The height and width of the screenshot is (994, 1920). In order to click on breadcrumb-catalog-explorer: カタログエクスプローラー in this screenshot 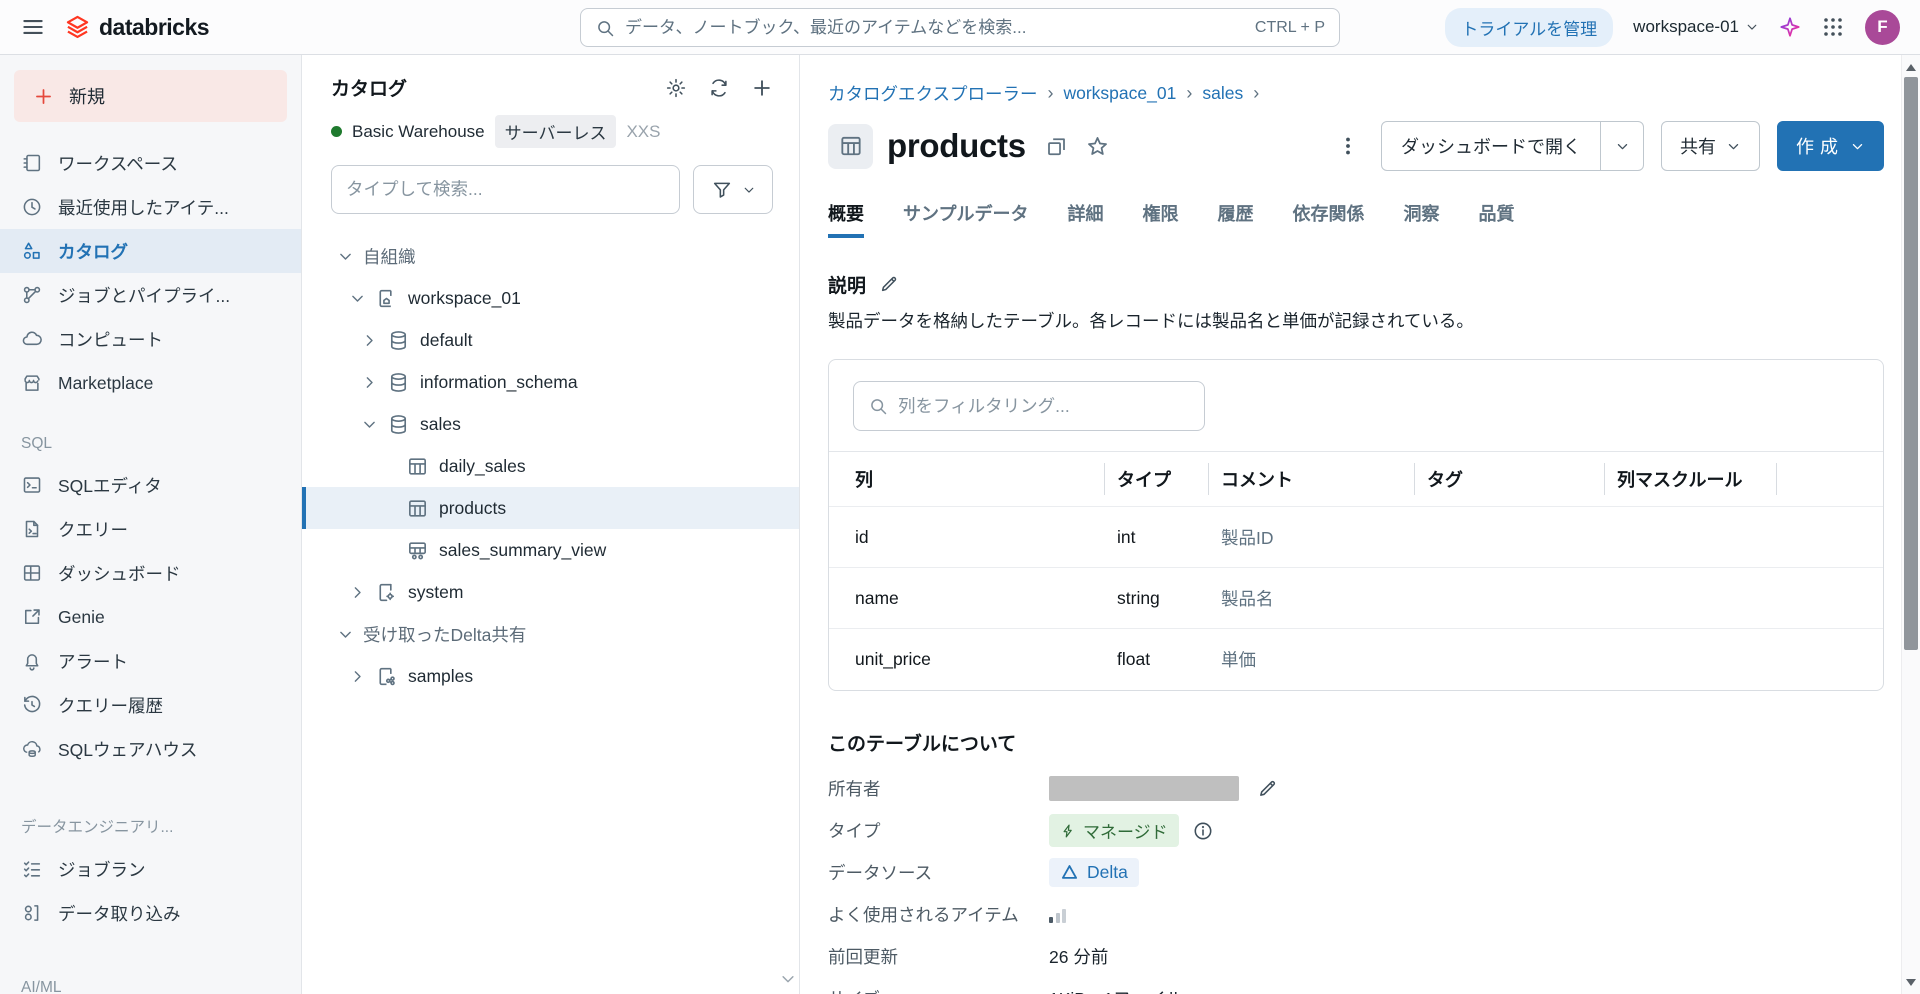, I will do `click(932, 93)`.